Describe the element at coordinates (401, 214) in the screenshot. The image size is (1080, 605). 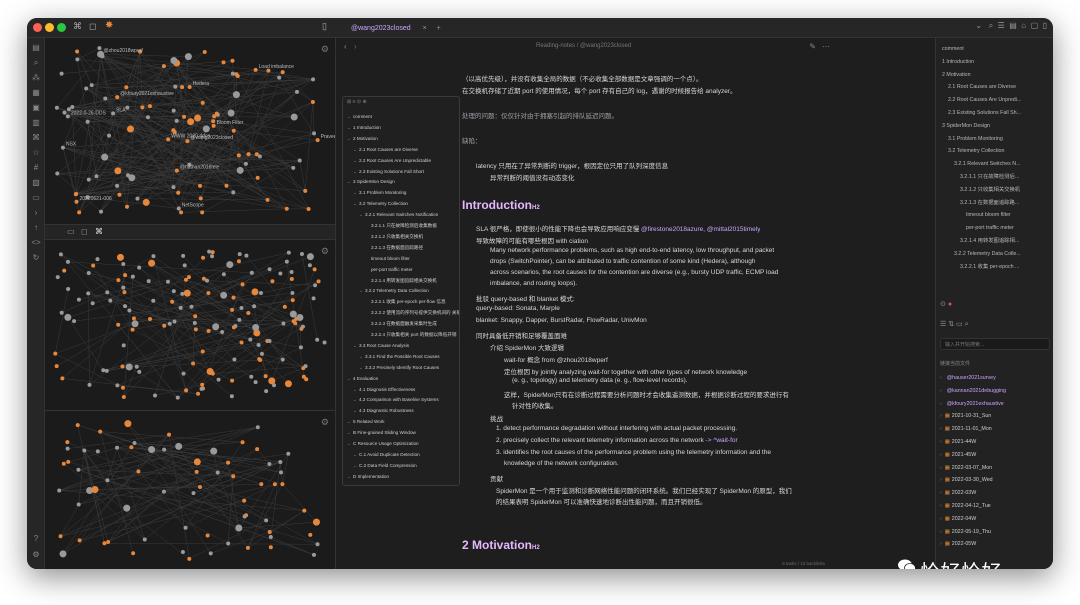
I see `toc-item: ⌄ 3.2.1 Relevant Switches Notification` at that location.